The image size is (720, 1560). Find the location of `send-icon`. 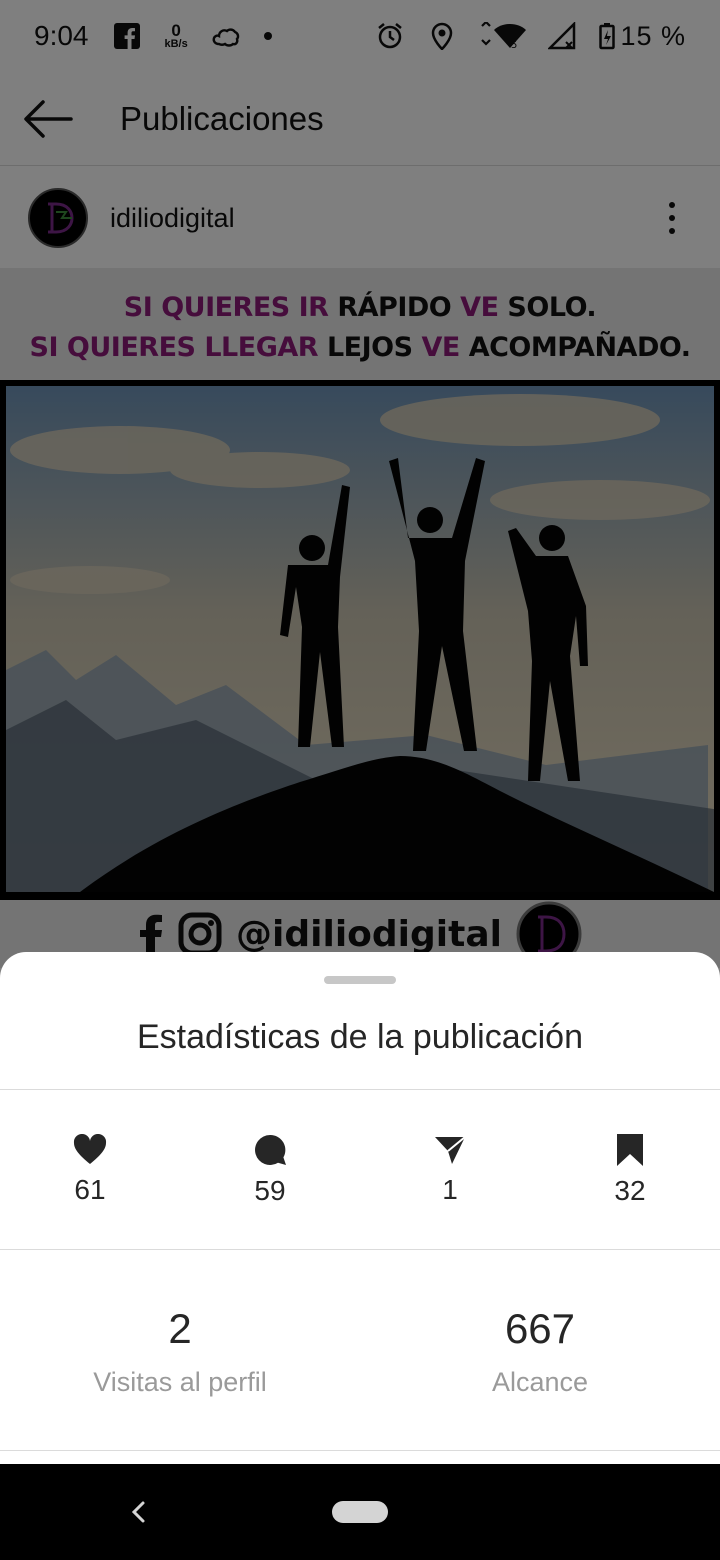

send-icon is located at coordinates (450, 1150).